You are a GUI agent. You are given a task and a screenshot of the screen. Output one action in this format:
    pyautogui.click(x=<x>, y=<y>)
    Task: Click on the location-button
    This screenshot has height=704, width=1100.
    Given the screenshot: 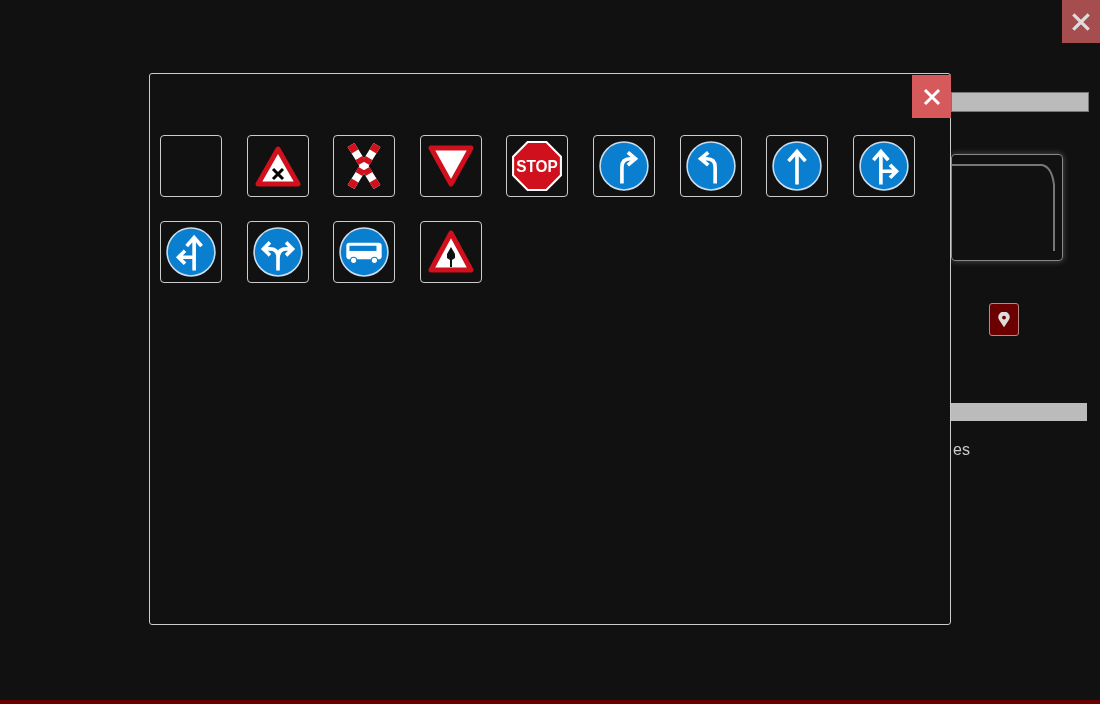 What is the action you would take?
    pyautogui.click(x=1004, y=319)
    